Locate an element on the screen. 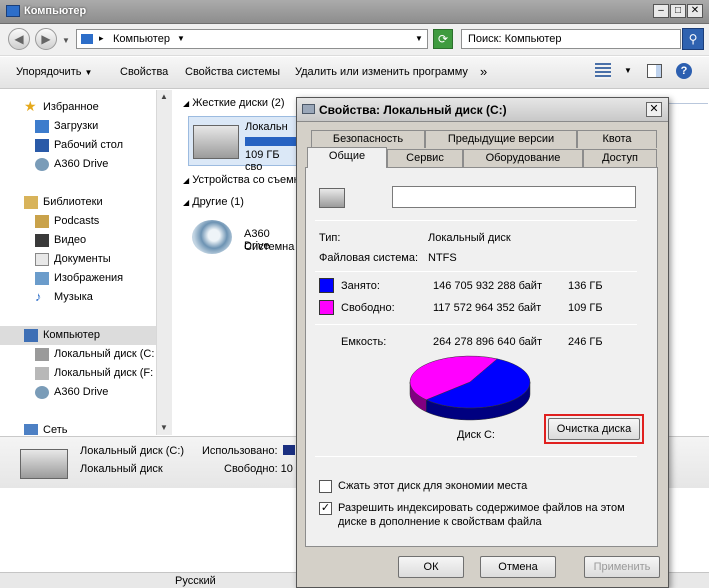  dialog-title: Свойства: Локальный диск (C:) is located at coordinates (413, 110).